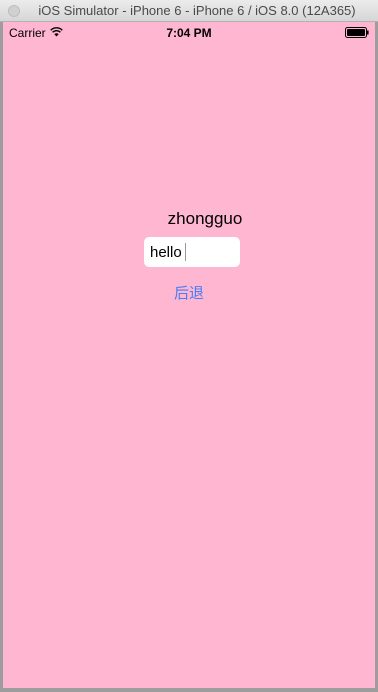 The width and height of the screenshot is (378, 692). Describe the element at coordinates (166, 252) in the screenshot. I see `text-input-value: hello` at that location.